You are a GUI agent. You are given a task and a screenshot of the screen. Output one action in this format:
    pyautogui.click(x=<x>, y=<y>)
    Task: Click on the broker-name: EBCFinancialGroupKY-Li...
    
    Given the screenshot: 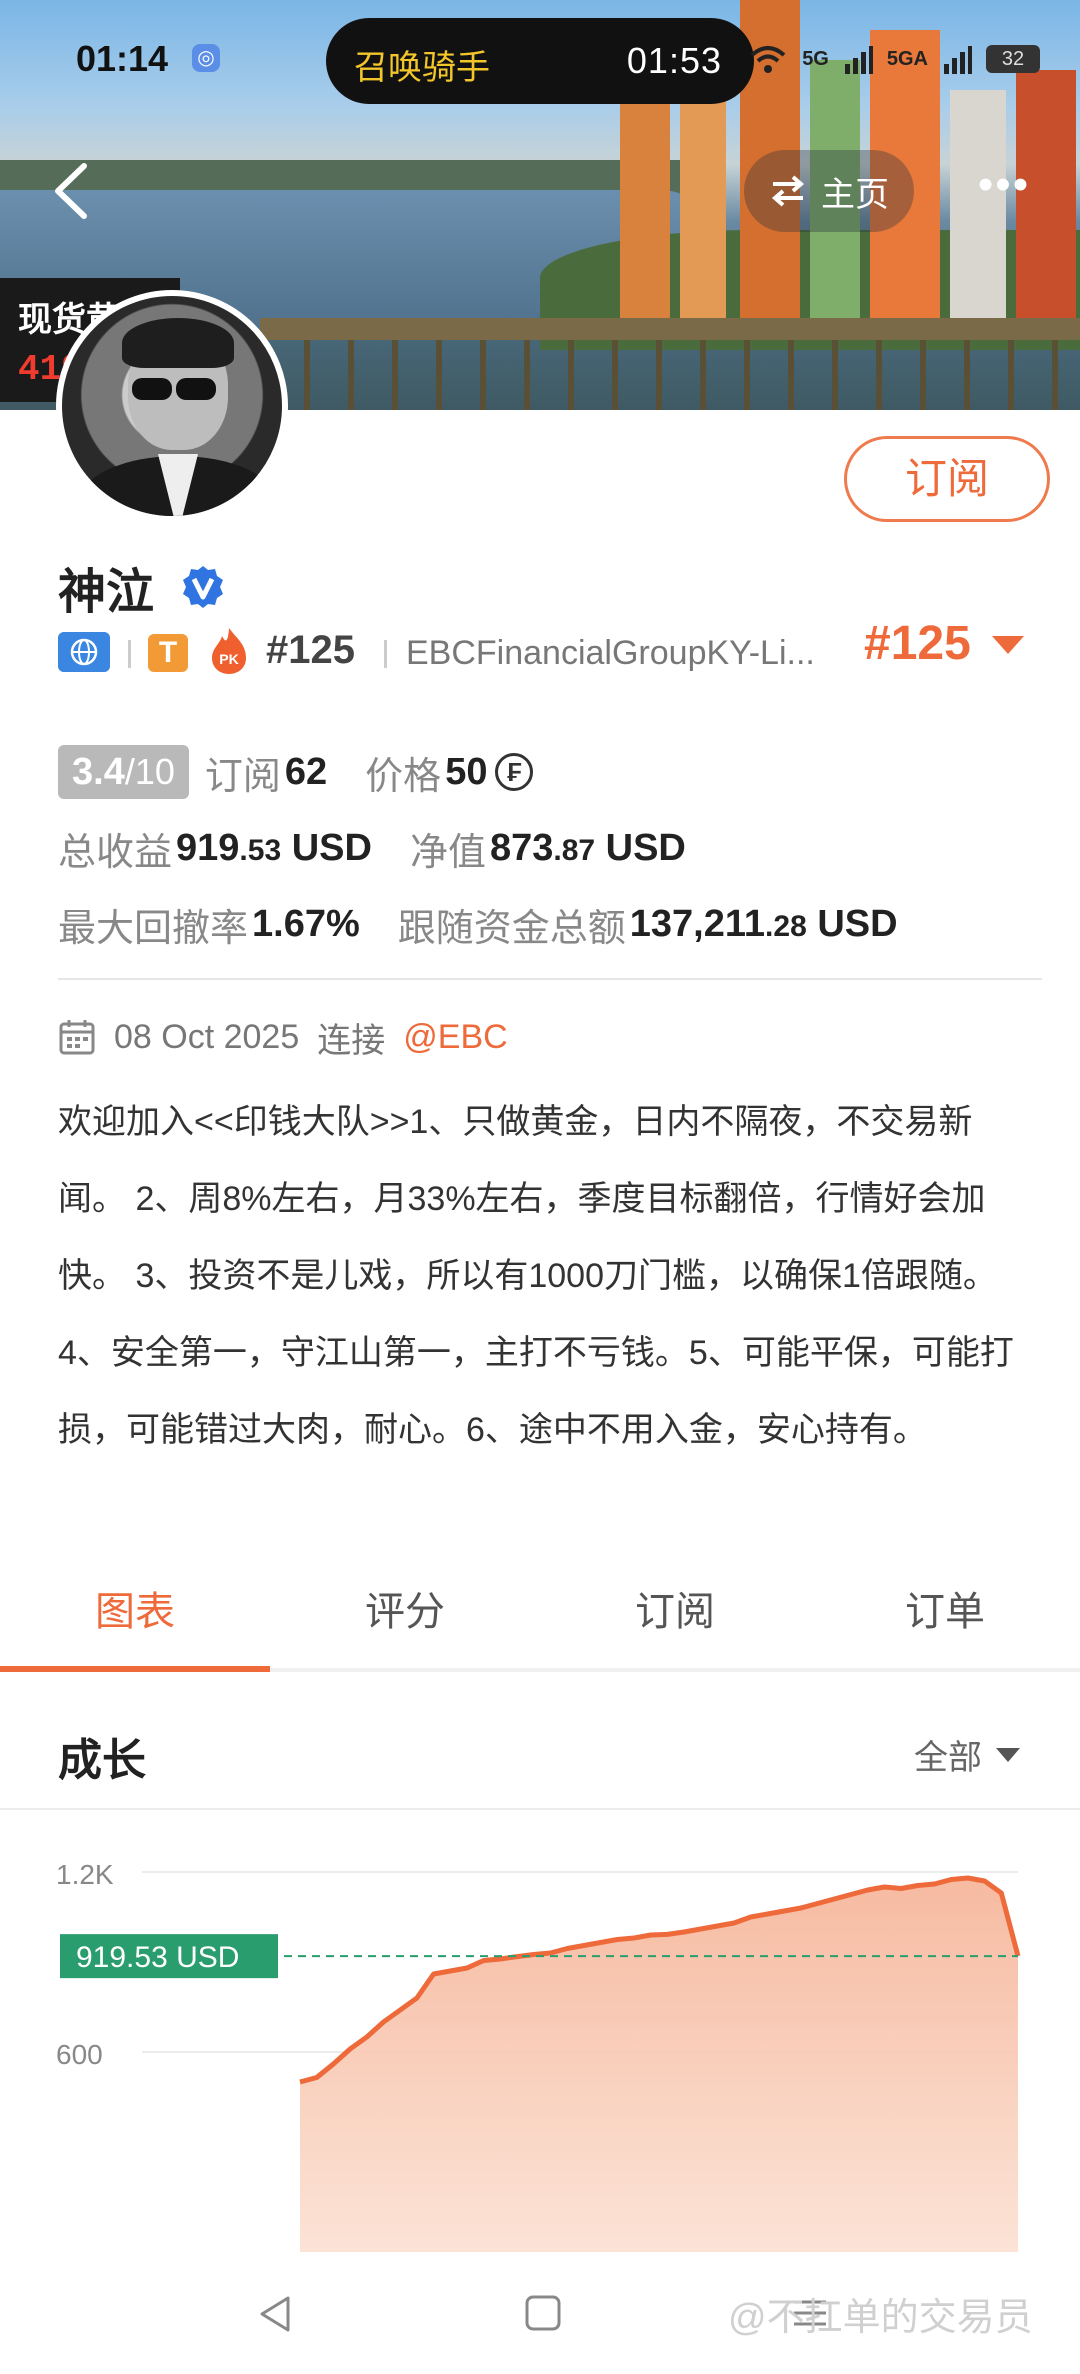 What is the action you would take?
    pyautogui.click(x=610, y=653)
    